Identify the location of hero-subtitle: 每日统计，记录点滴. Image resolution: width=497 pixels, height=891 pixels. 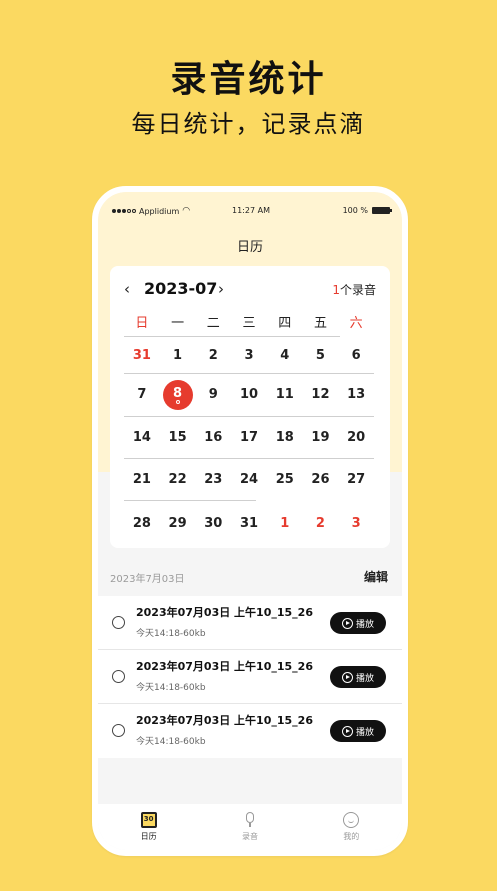
(248, 124).